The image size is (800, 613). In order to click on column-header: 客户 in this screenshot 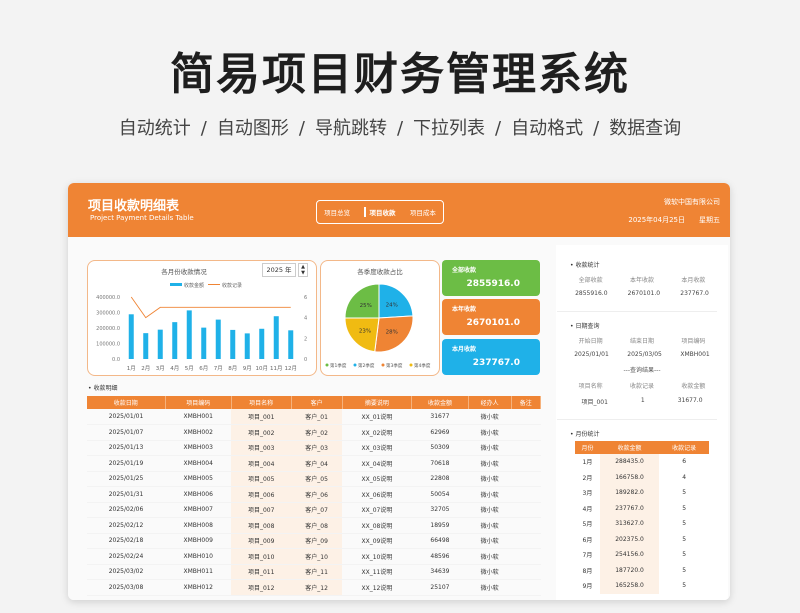, I will do `click(317, 402)`.